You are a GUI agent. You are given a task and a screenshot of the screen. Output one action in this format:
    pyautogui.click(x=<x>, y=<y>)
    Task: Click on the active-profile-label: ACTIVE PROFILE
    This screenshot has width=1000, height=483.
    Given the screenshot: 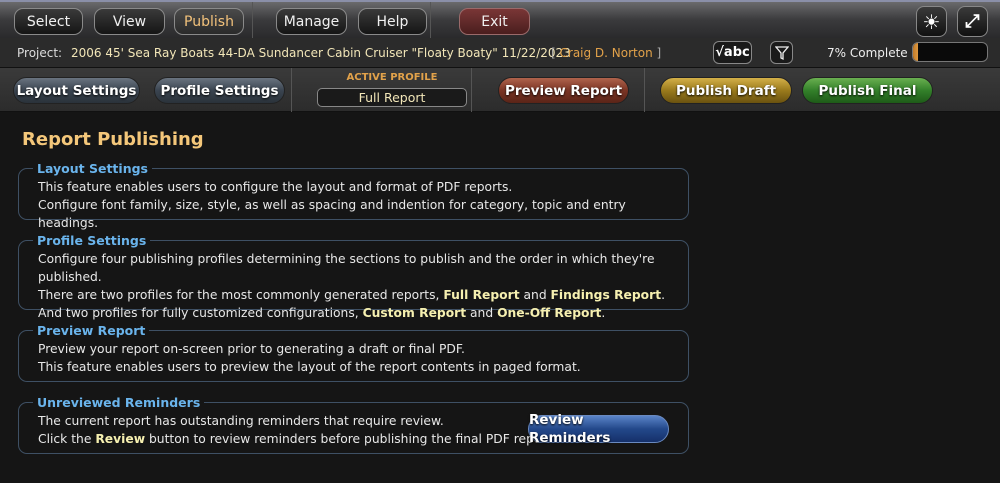 What is the action you would take?
    pyautogui.click(x=392, y=77)
    